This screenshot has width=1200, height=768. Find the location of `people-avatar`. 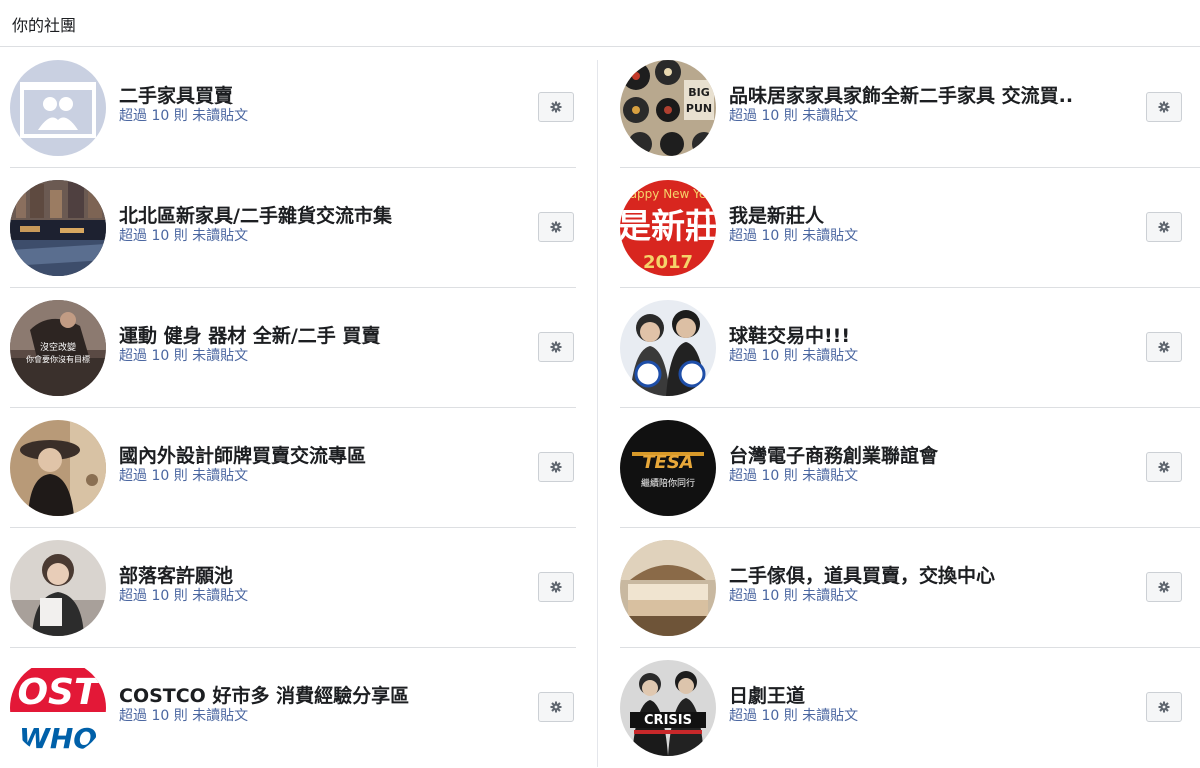

people-avatar is located at coordinates (668, 348).